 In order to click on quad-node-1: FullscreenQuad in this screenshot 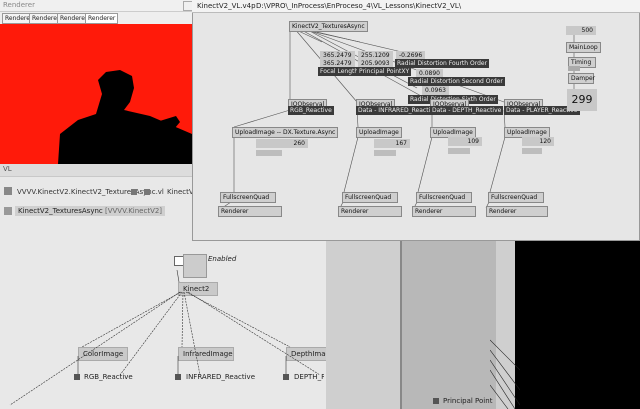, I will do `click(248, 197)`.